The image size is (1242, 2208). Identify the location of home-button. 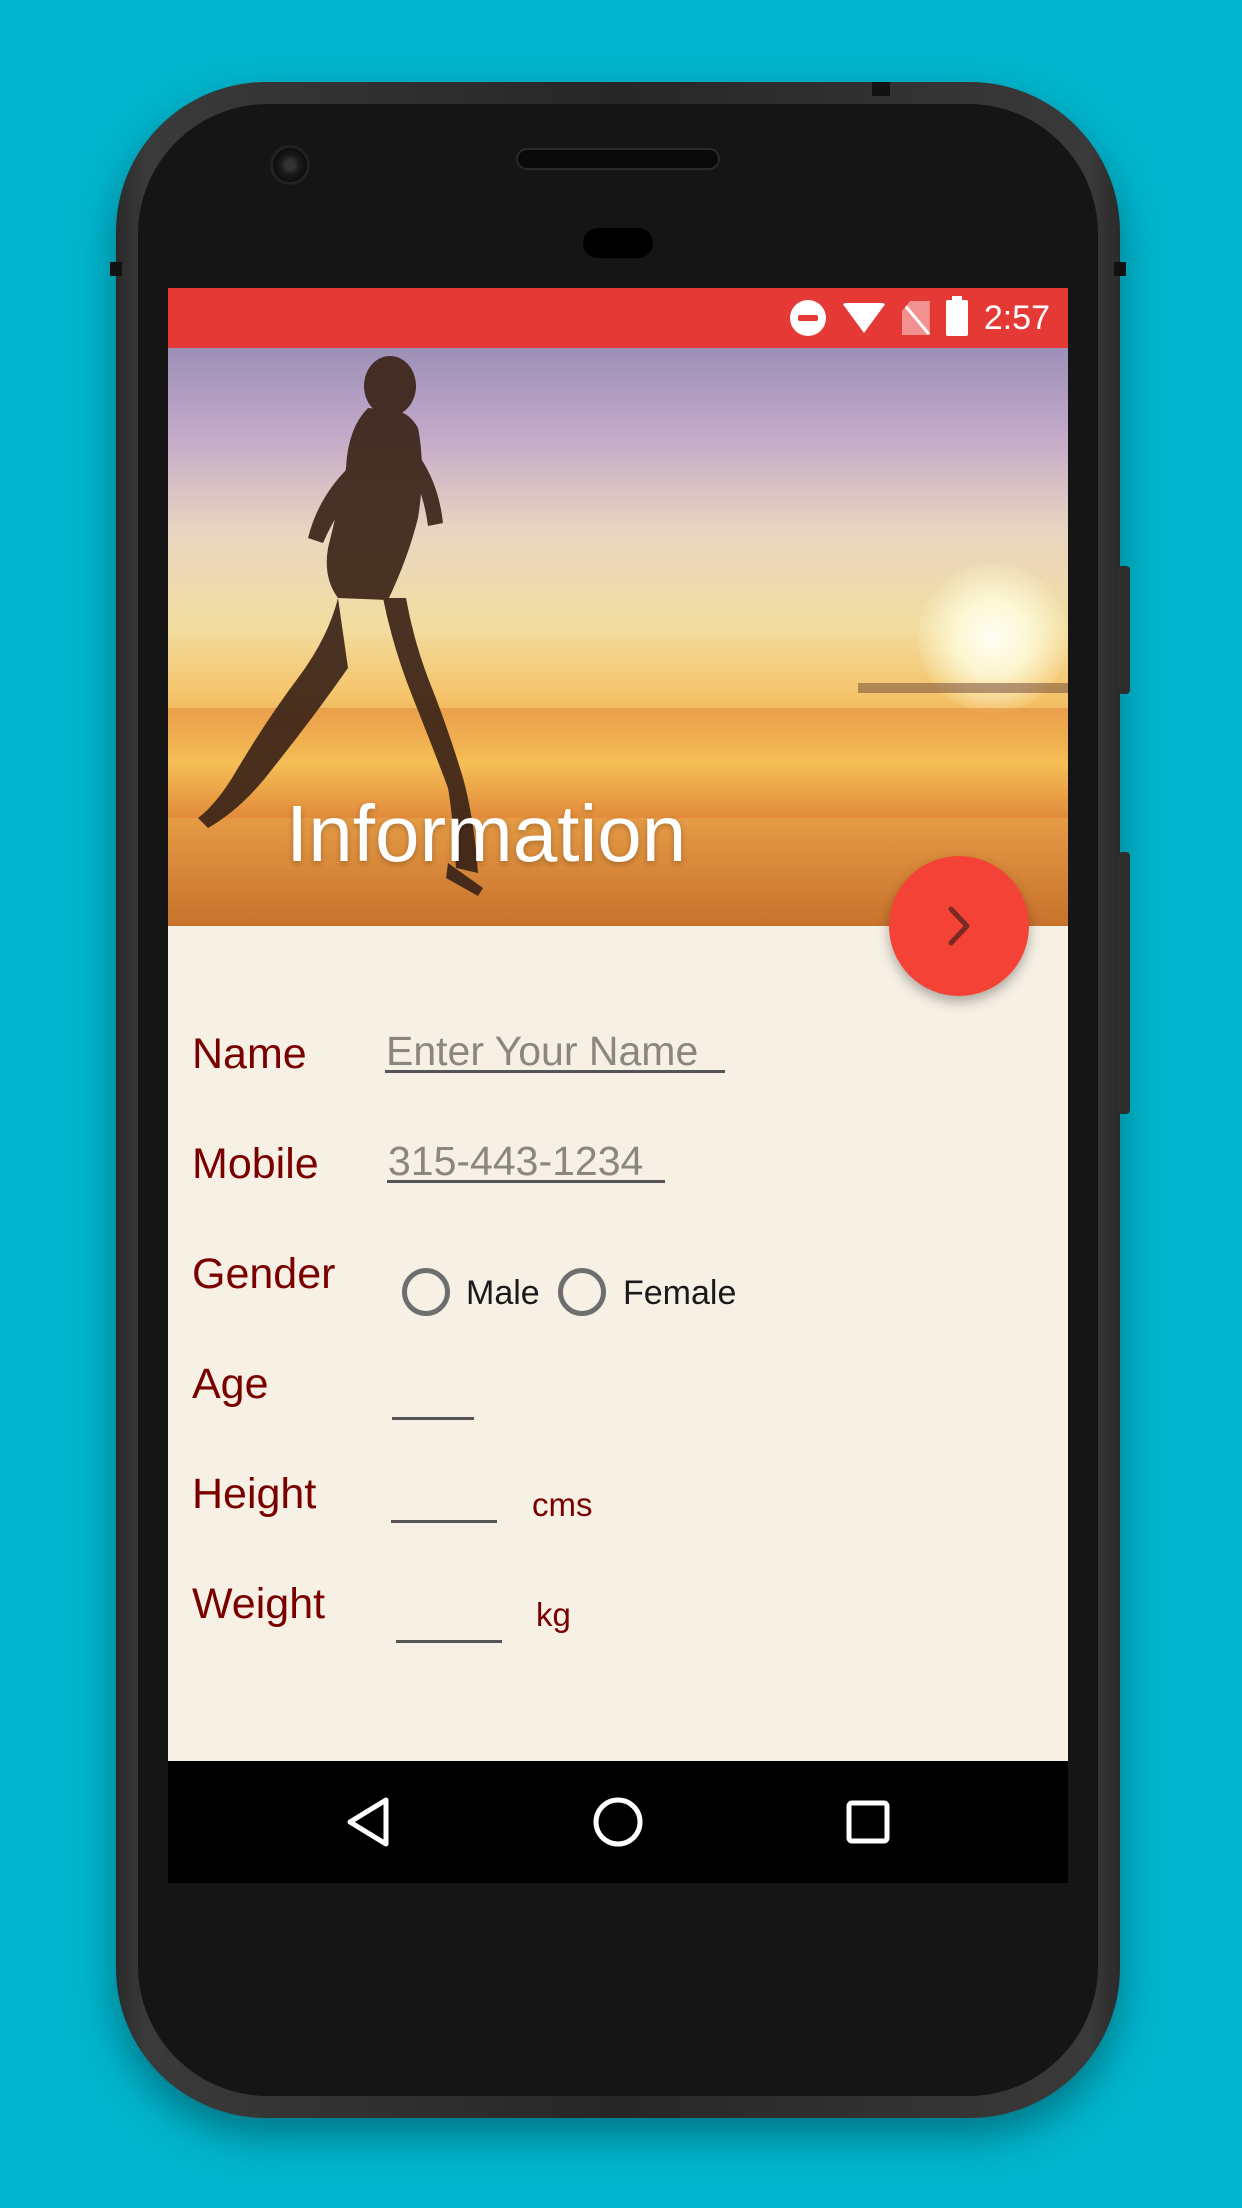
(618, 1822).